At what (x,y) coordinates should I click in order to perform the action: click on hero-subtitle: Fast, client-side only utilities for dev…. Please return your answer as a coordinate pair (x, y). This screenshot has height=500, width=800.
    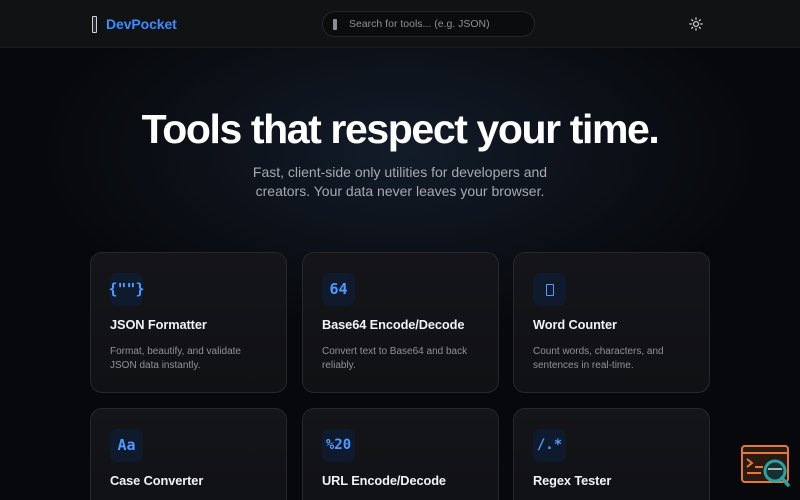
    Looking at the image, I should click on (400, 181).